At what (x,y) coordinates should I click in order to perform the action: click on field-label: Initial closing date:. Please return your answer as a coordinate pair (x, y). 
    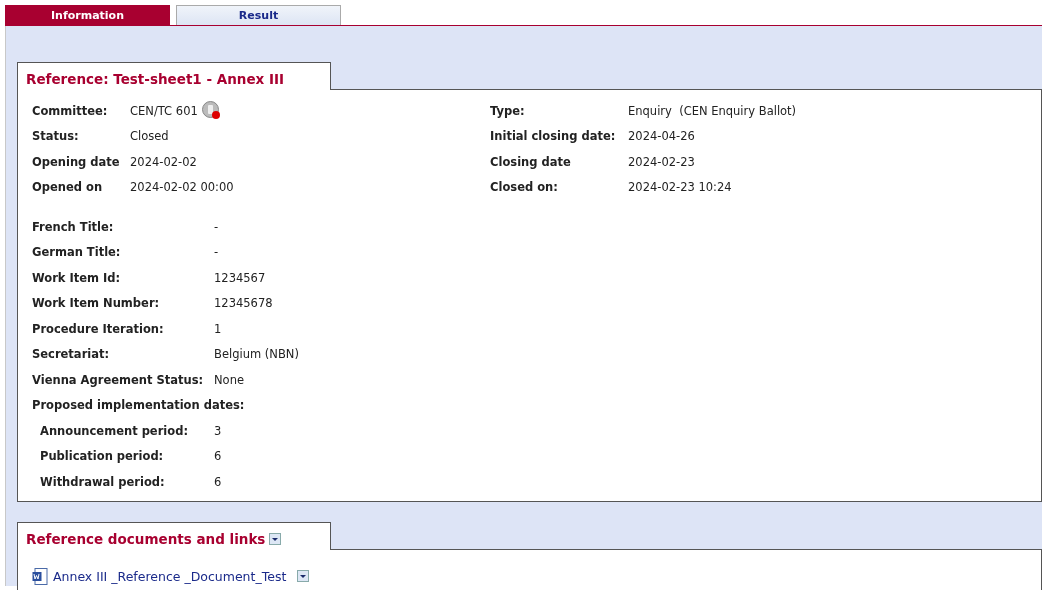
    Looking at the image, I should click on (553, 136).